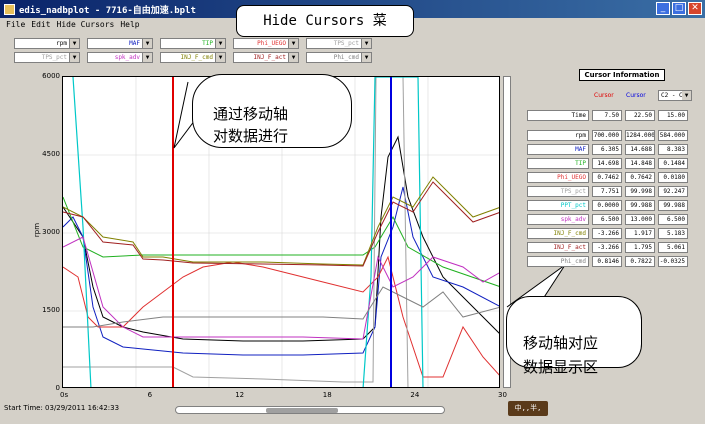  What do you see at coordinates (607, 219) in the screenshot?
I see `cursor-info-value-c1: 6.500` at bounding box center [607, 219].